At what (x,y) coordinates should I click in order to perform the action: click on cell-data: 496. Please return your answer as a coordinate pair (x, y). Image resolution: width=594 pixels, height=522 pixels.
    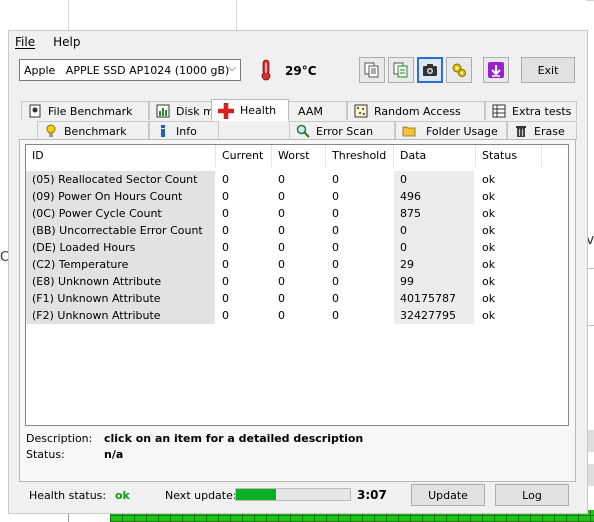
    Looking at the image, I should click on (434, 196).